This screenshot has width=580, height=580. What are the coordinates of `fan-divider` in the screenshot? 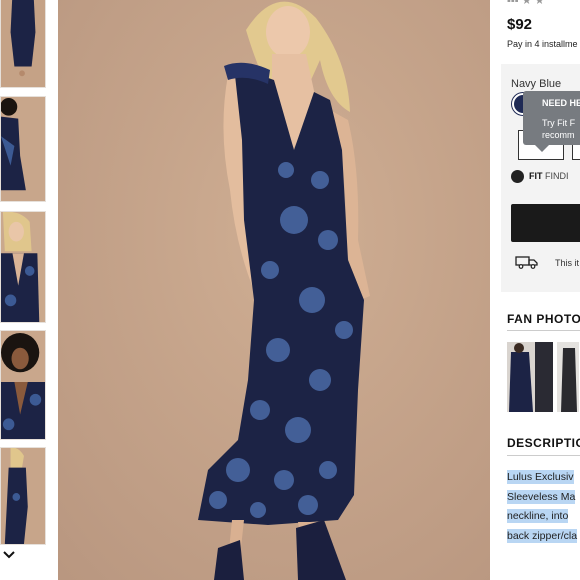 It's located at (543, 330).